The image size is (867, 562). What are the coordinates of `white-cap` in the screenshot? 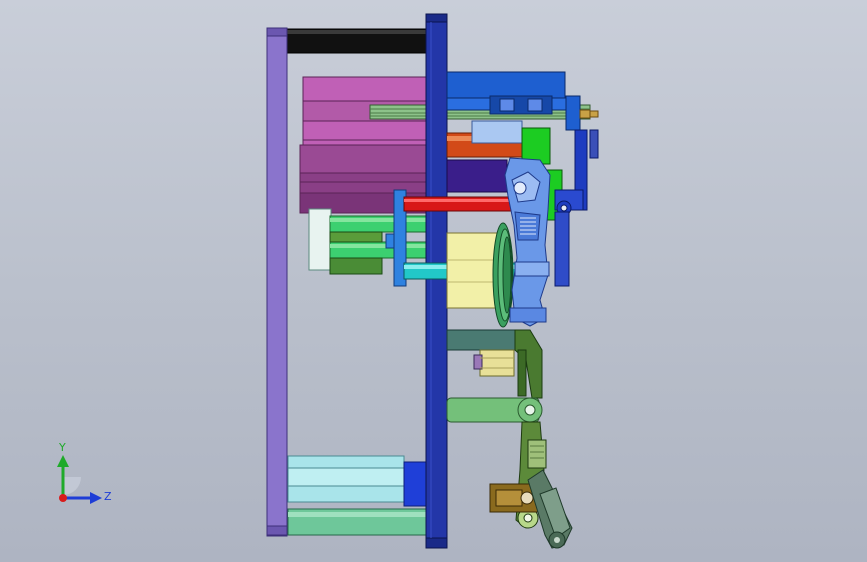 It's located at (320, 239).